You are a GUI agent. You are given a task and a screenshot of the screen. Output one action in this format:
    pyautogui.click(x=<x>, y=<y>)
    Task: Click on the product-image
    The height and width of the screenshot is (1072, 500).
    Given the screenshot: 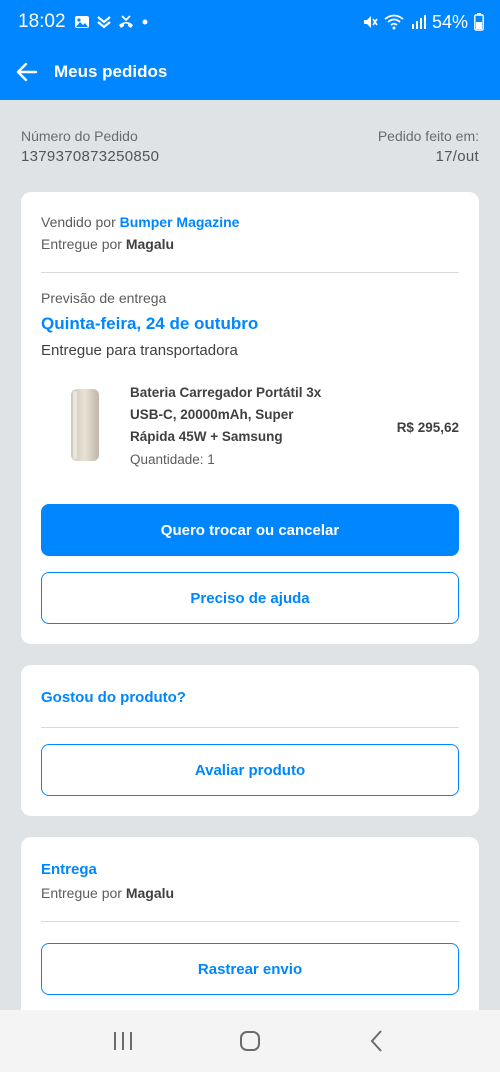 What is the action you would take?
    pyautogui.click(x=85, y=425)
    